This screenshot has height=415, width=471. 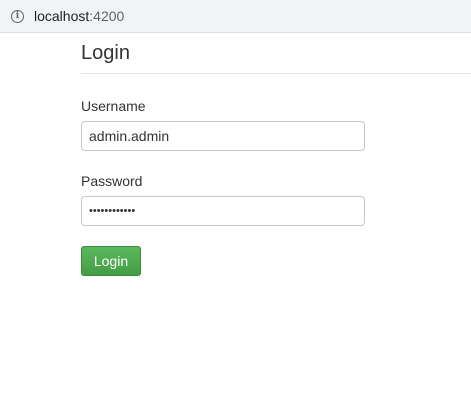 I want to click on login-button: Login, so click(x=111, y=261).